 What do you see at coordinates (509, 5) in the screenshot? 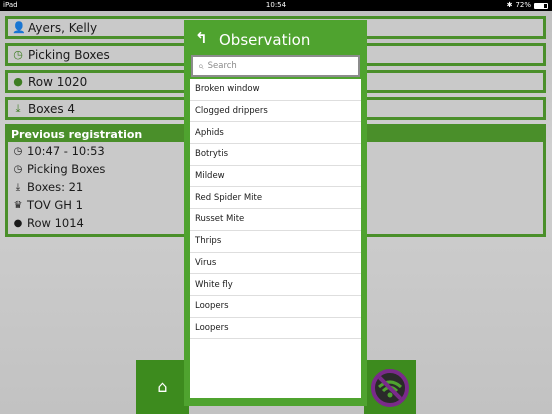
I see `bluetooth-icon: ✱` at bounding box center [509, 5].